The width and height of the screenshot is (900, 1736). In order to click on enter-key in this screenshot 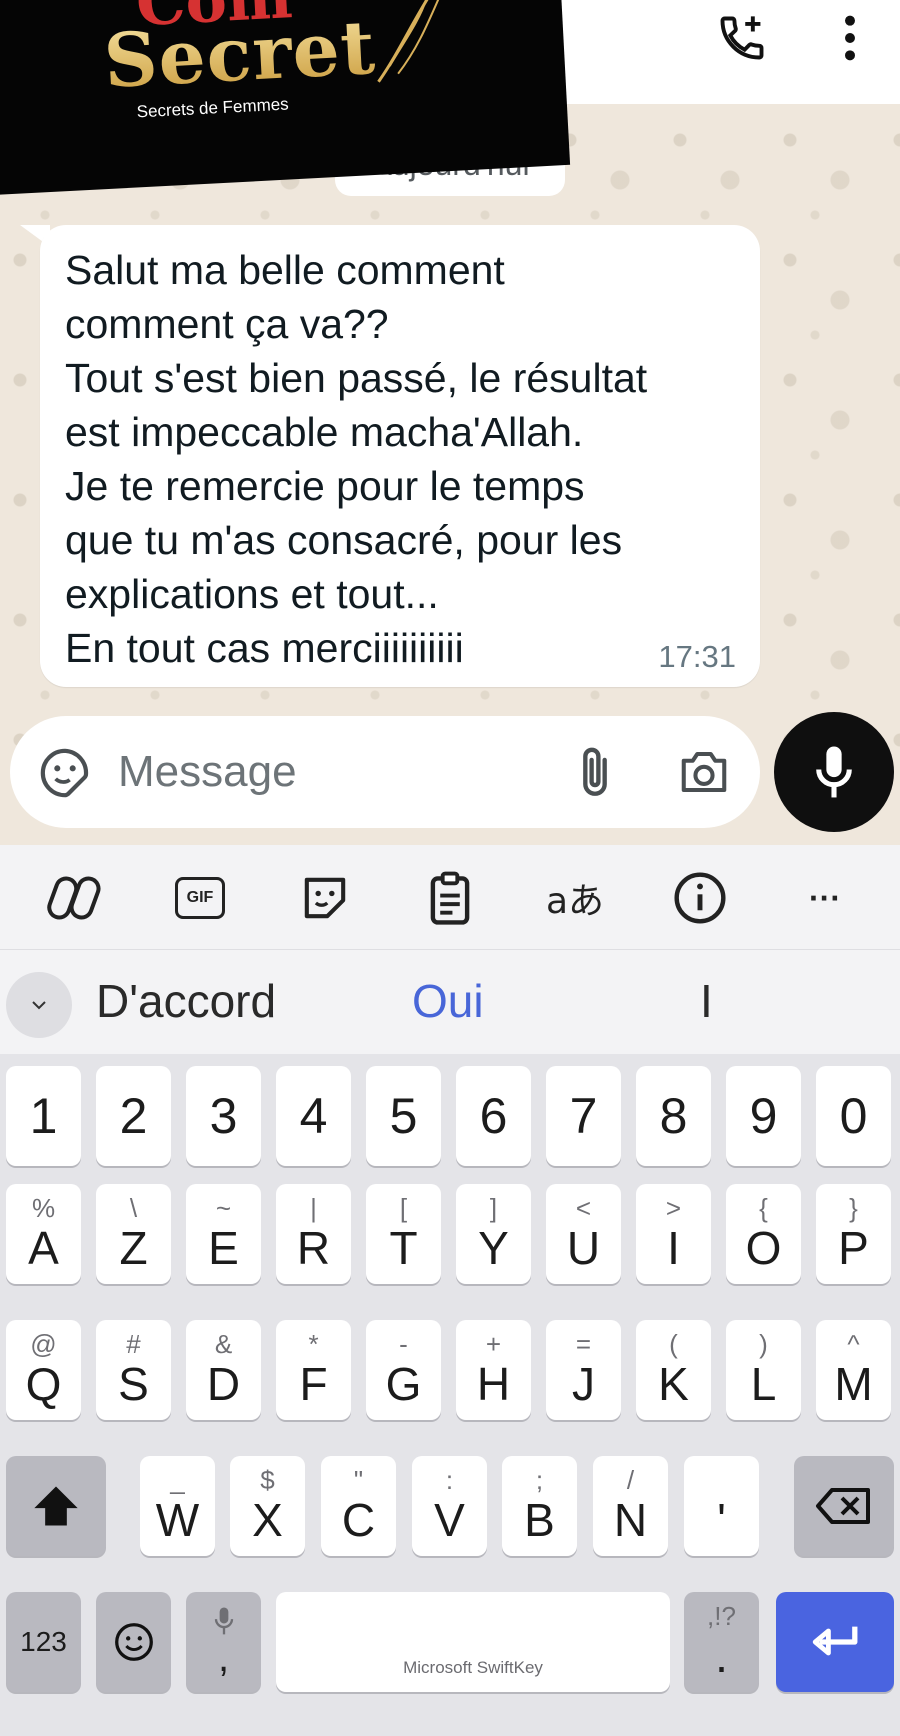, I will do `click(835, 1642)`.